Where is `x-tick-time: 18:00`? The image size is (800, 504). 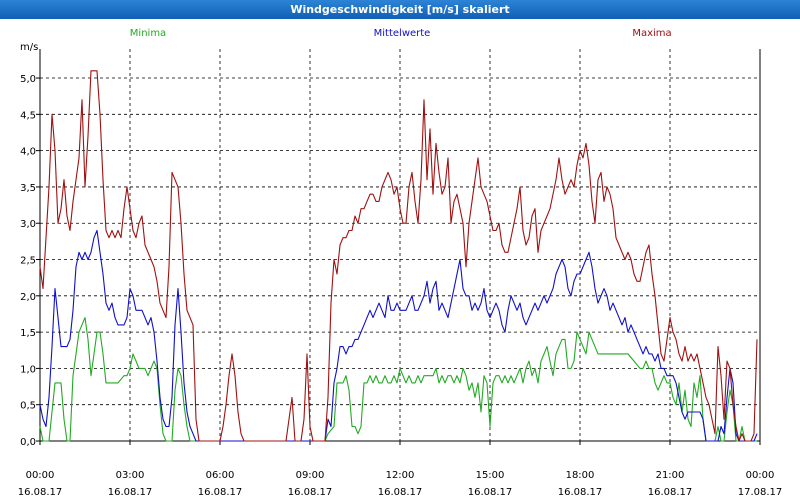 x-tick-time: 18:00 is located at coordinates (580, 475).